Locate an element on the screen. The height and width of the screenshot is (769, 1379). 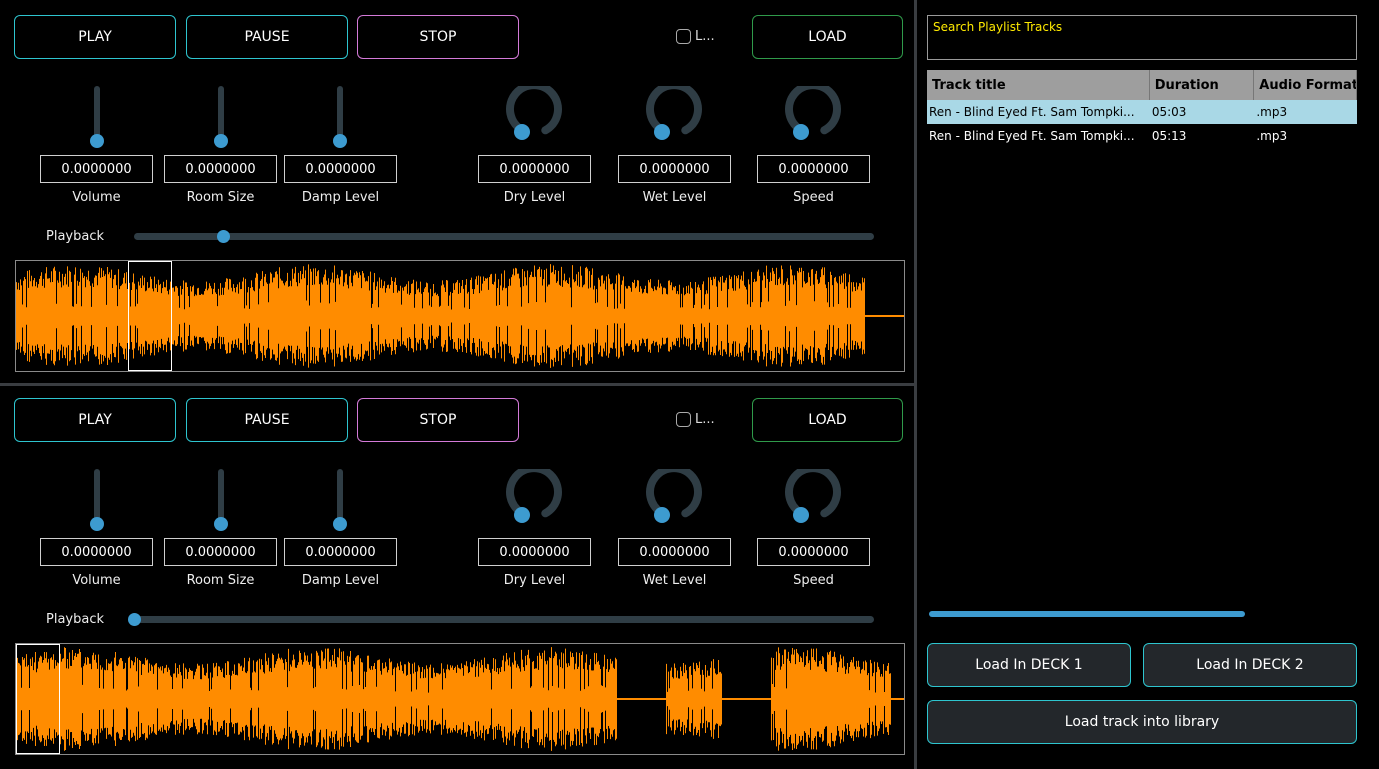
table-header: Track title Duration Audio Format is located at coordinates (1142, 85).